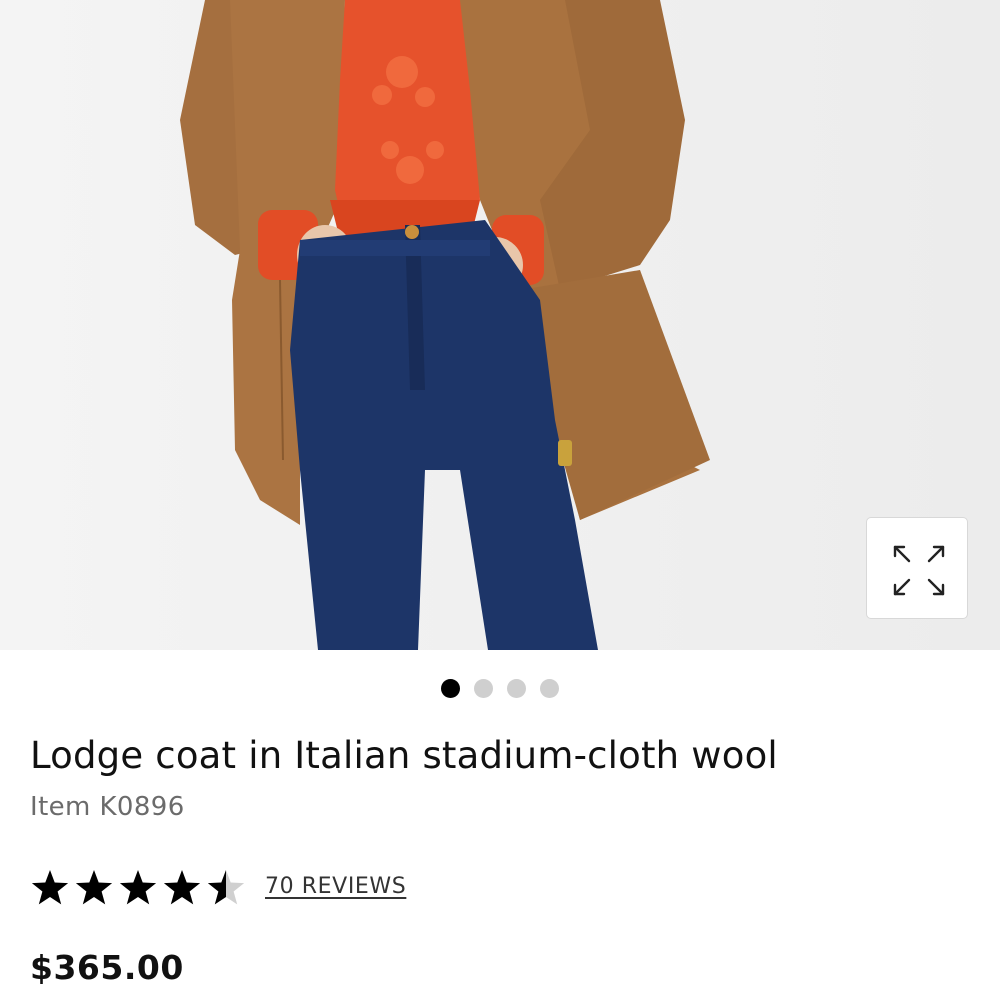 The height and width of the screenshot is (1000, 1000). Describe the element at coordinates (404, 755) in the screenshot. I see `product-title: Lodge coat in Italian stadium-cloth wool` at that location.